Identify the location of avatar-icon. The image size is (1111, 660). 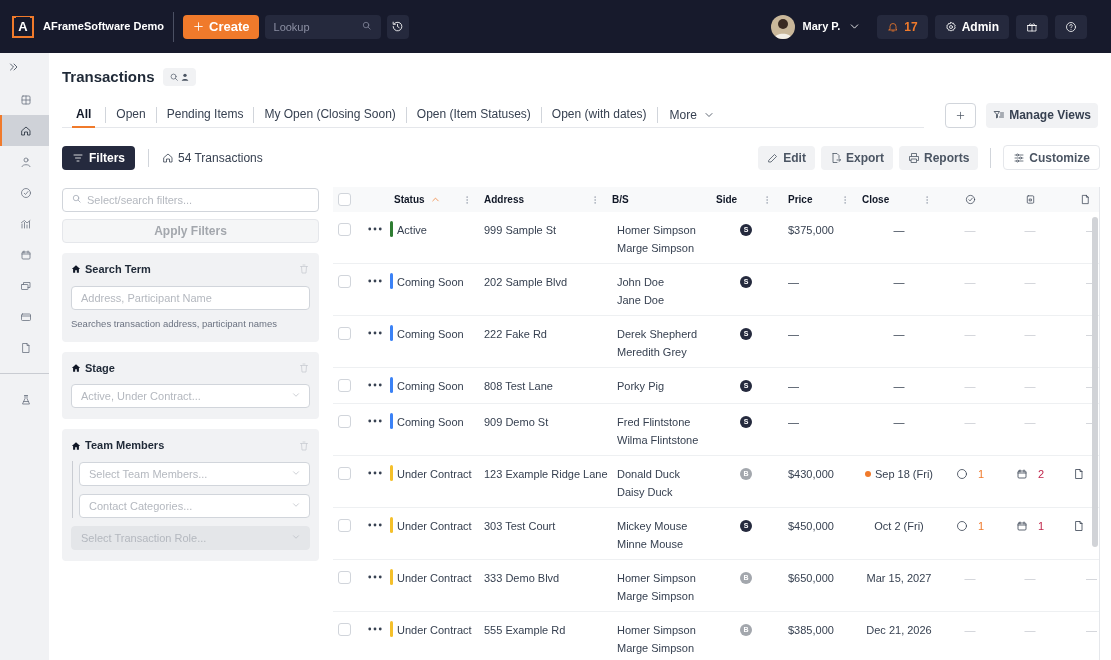
(782, 26).